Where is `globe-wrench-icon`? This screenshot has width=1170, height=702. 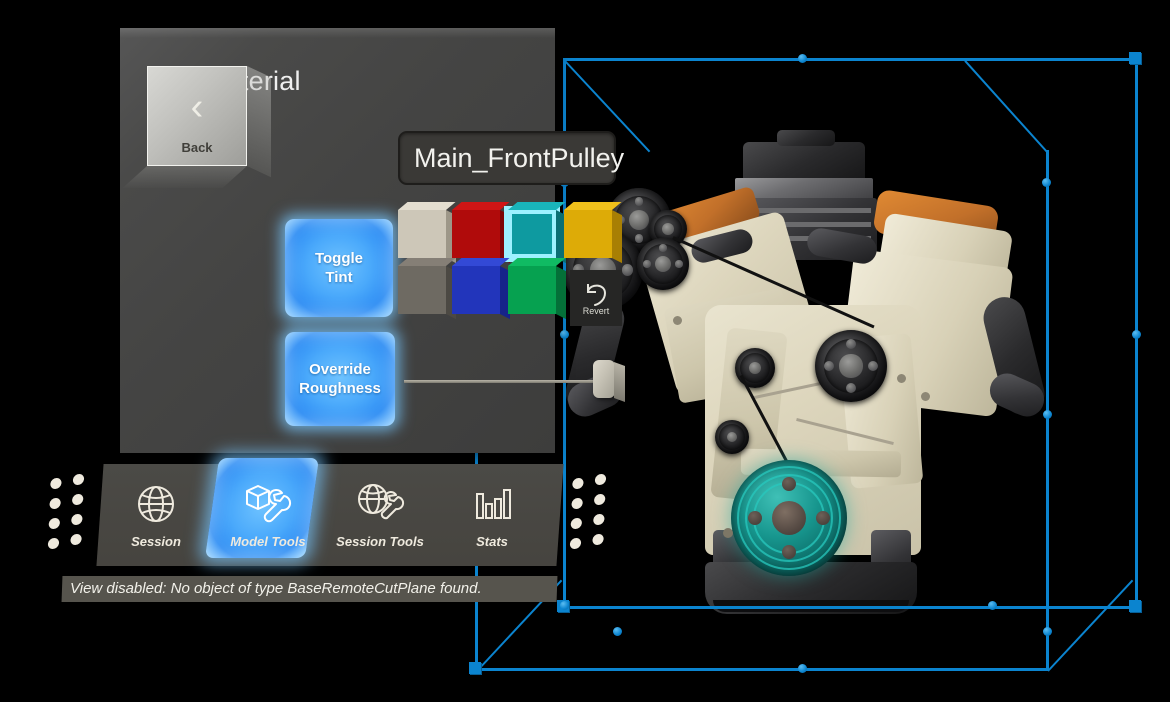 globe-wrench-icon is located at coordinates (380, 504).